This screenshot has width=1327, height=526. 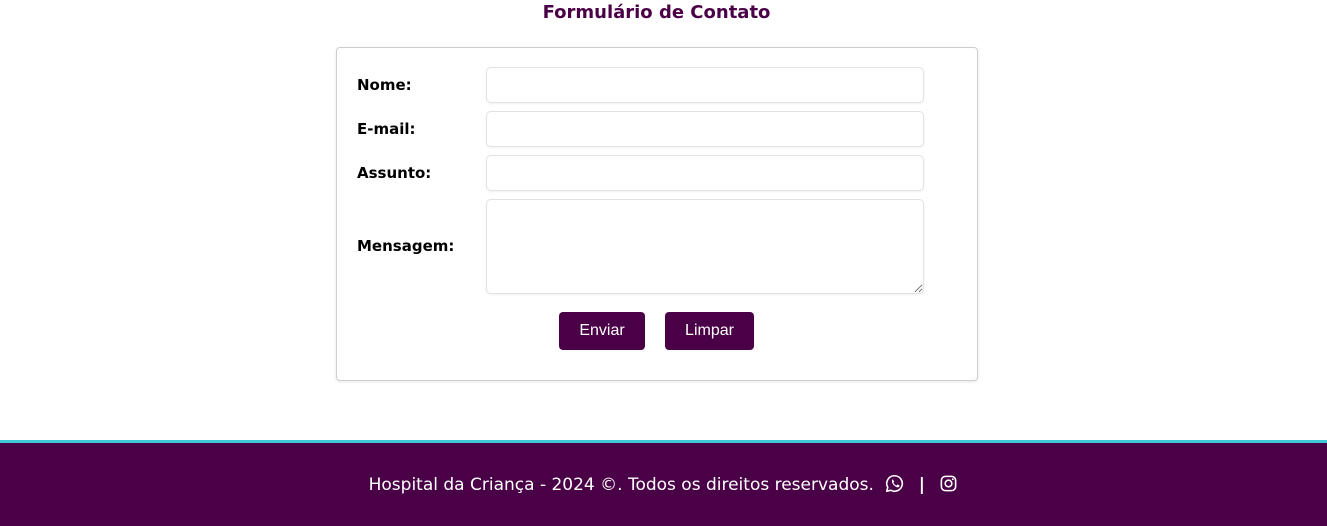 What do you see at coordinates (386, 129) in the screenshot?
I see `email-label: E-mail:` at bounding box center [386, 129].